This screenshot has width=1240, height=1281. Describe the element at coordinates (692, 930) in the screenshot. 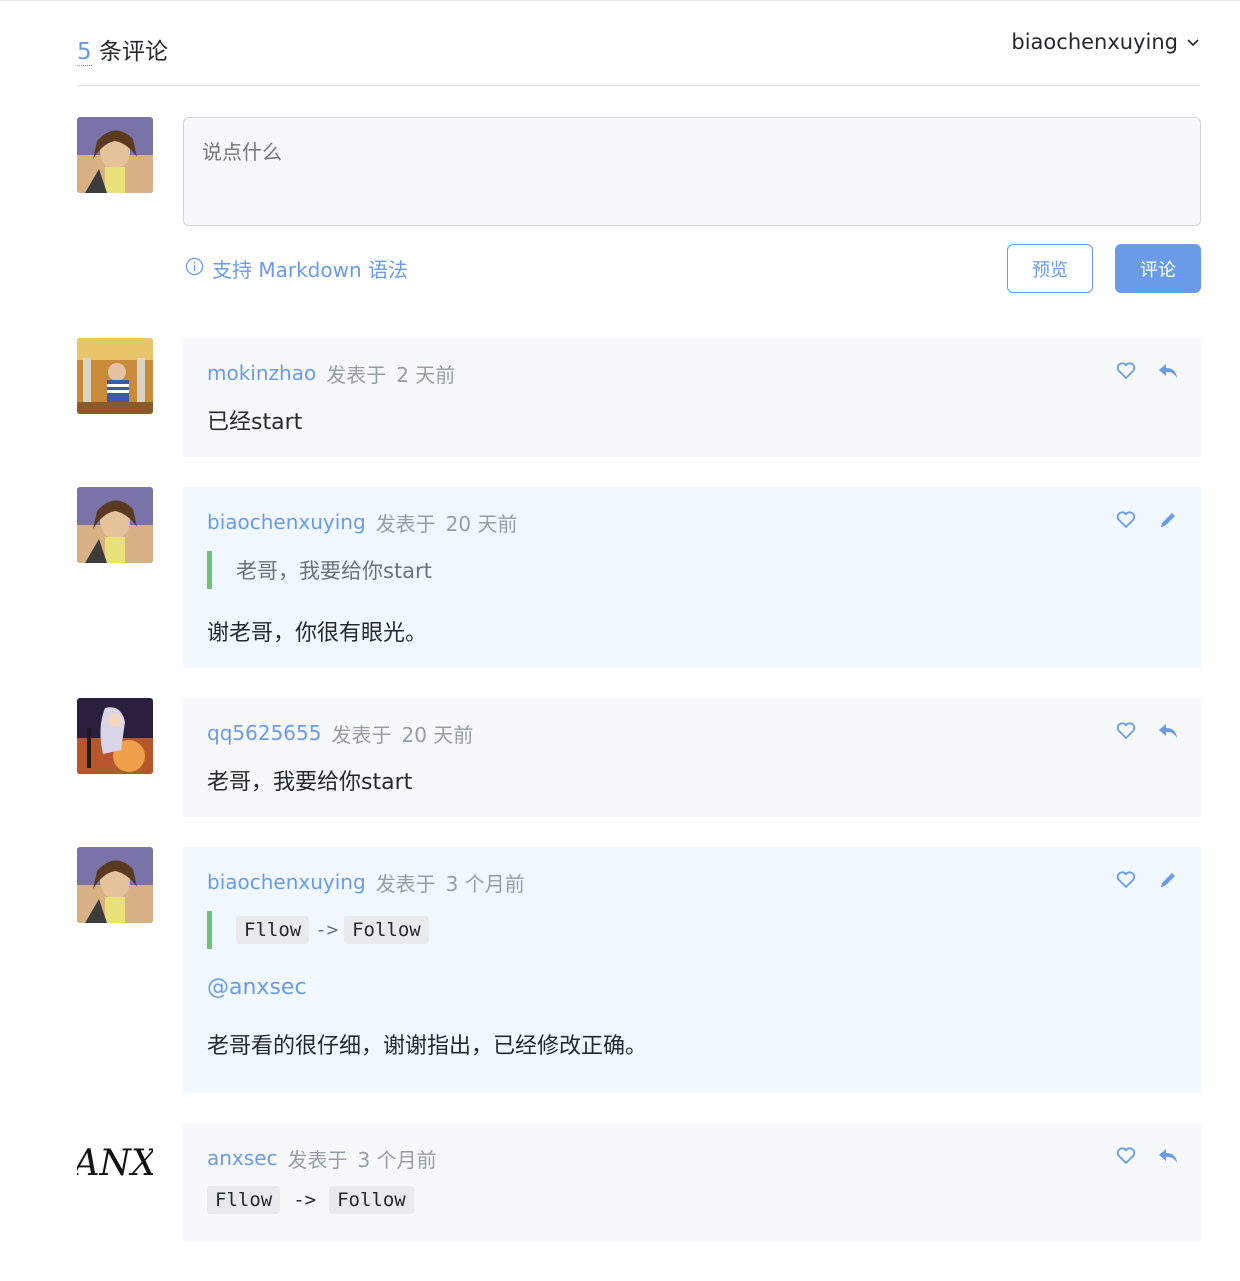

I see `comment-quote: Fllow -> Follow` at that location.